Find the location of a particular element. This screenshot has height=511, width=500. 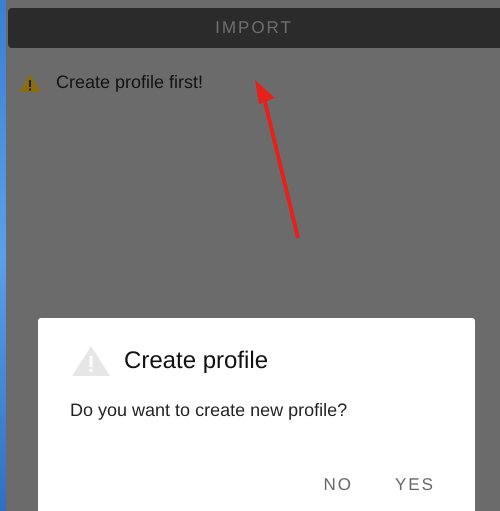

dialog-message: Do you want to create new profile? is located at coordinates (209, 410).